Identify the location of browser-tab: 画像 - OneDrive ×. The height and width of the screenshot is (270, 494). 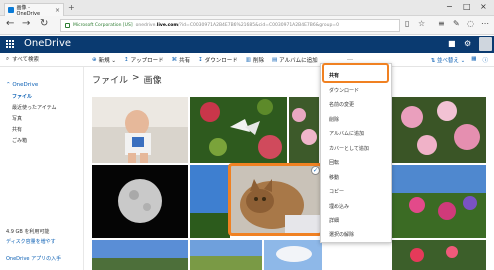
(34, 10).